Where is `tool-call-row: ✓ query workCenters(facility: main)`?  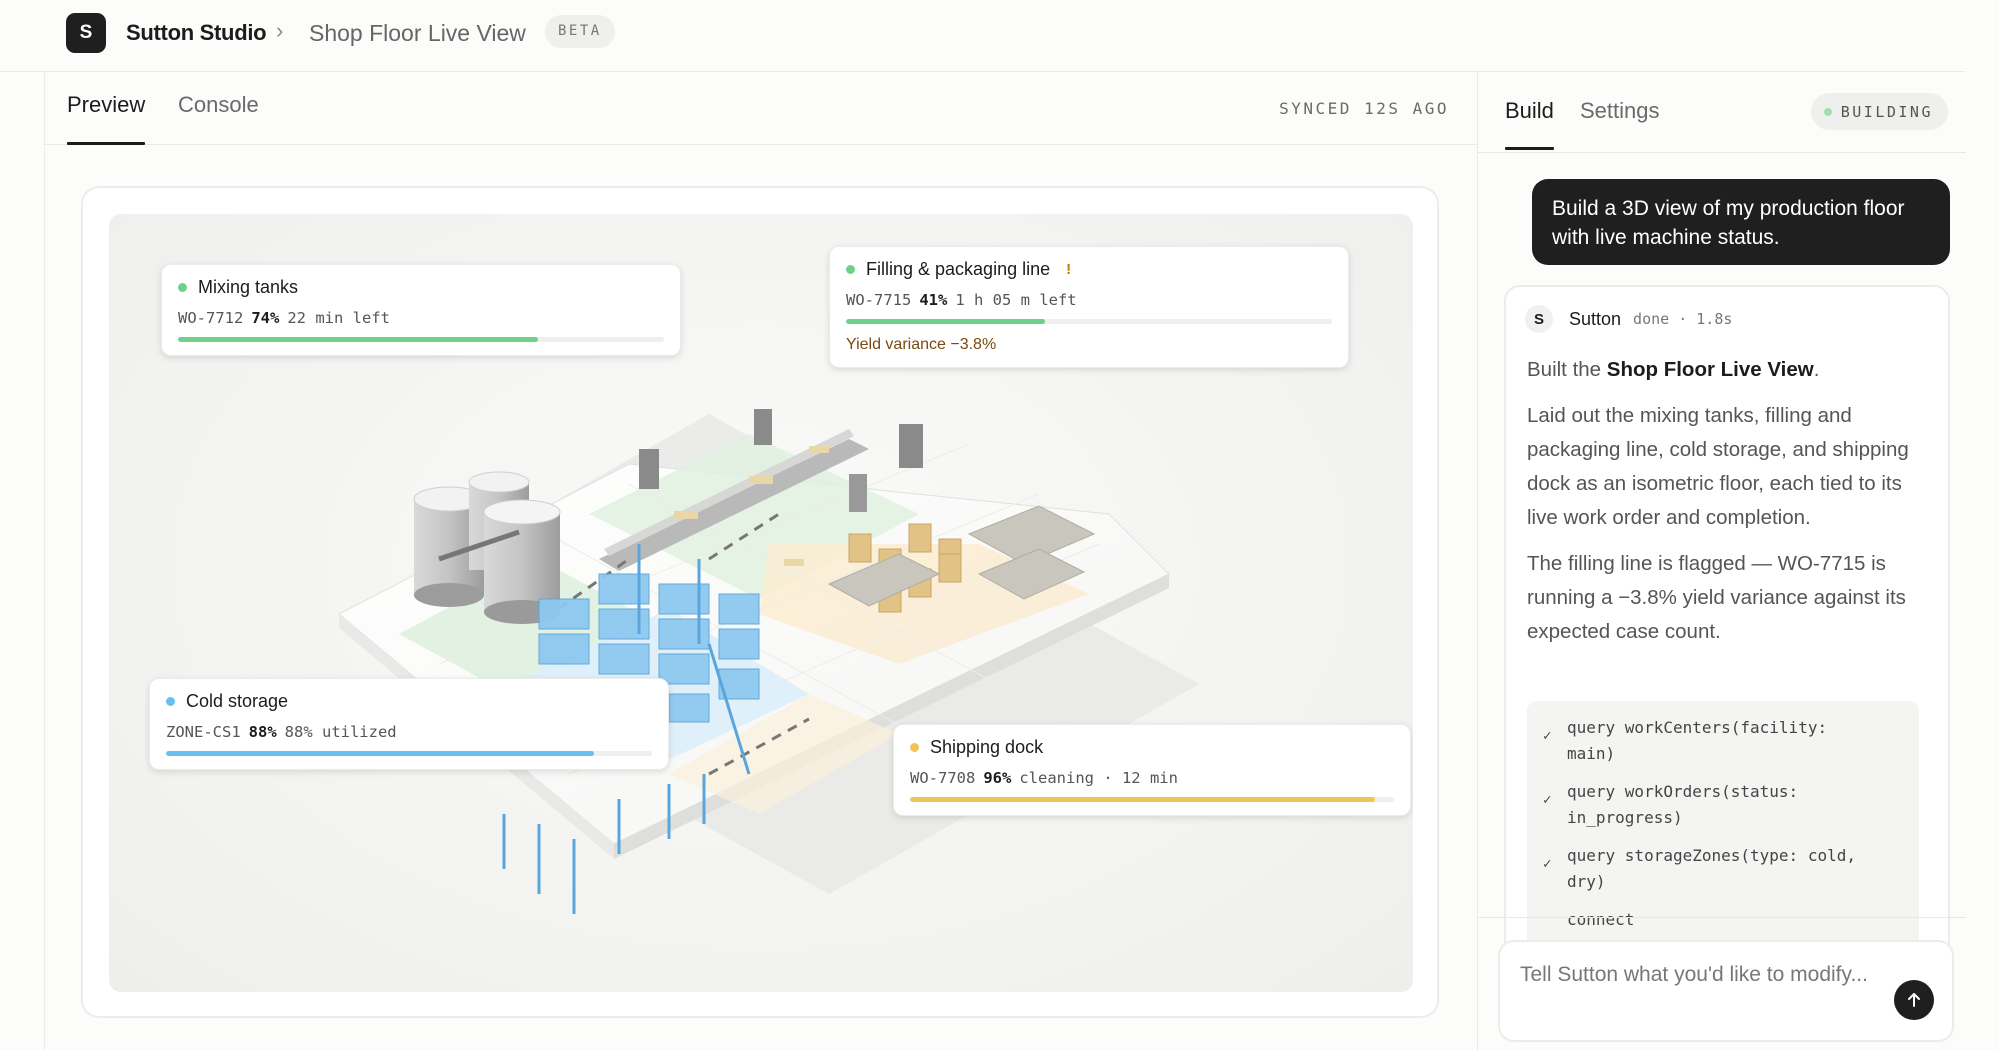 tool-call-row: ✓ query workCenters(facility: main) is located at coordinates (1723, 741).